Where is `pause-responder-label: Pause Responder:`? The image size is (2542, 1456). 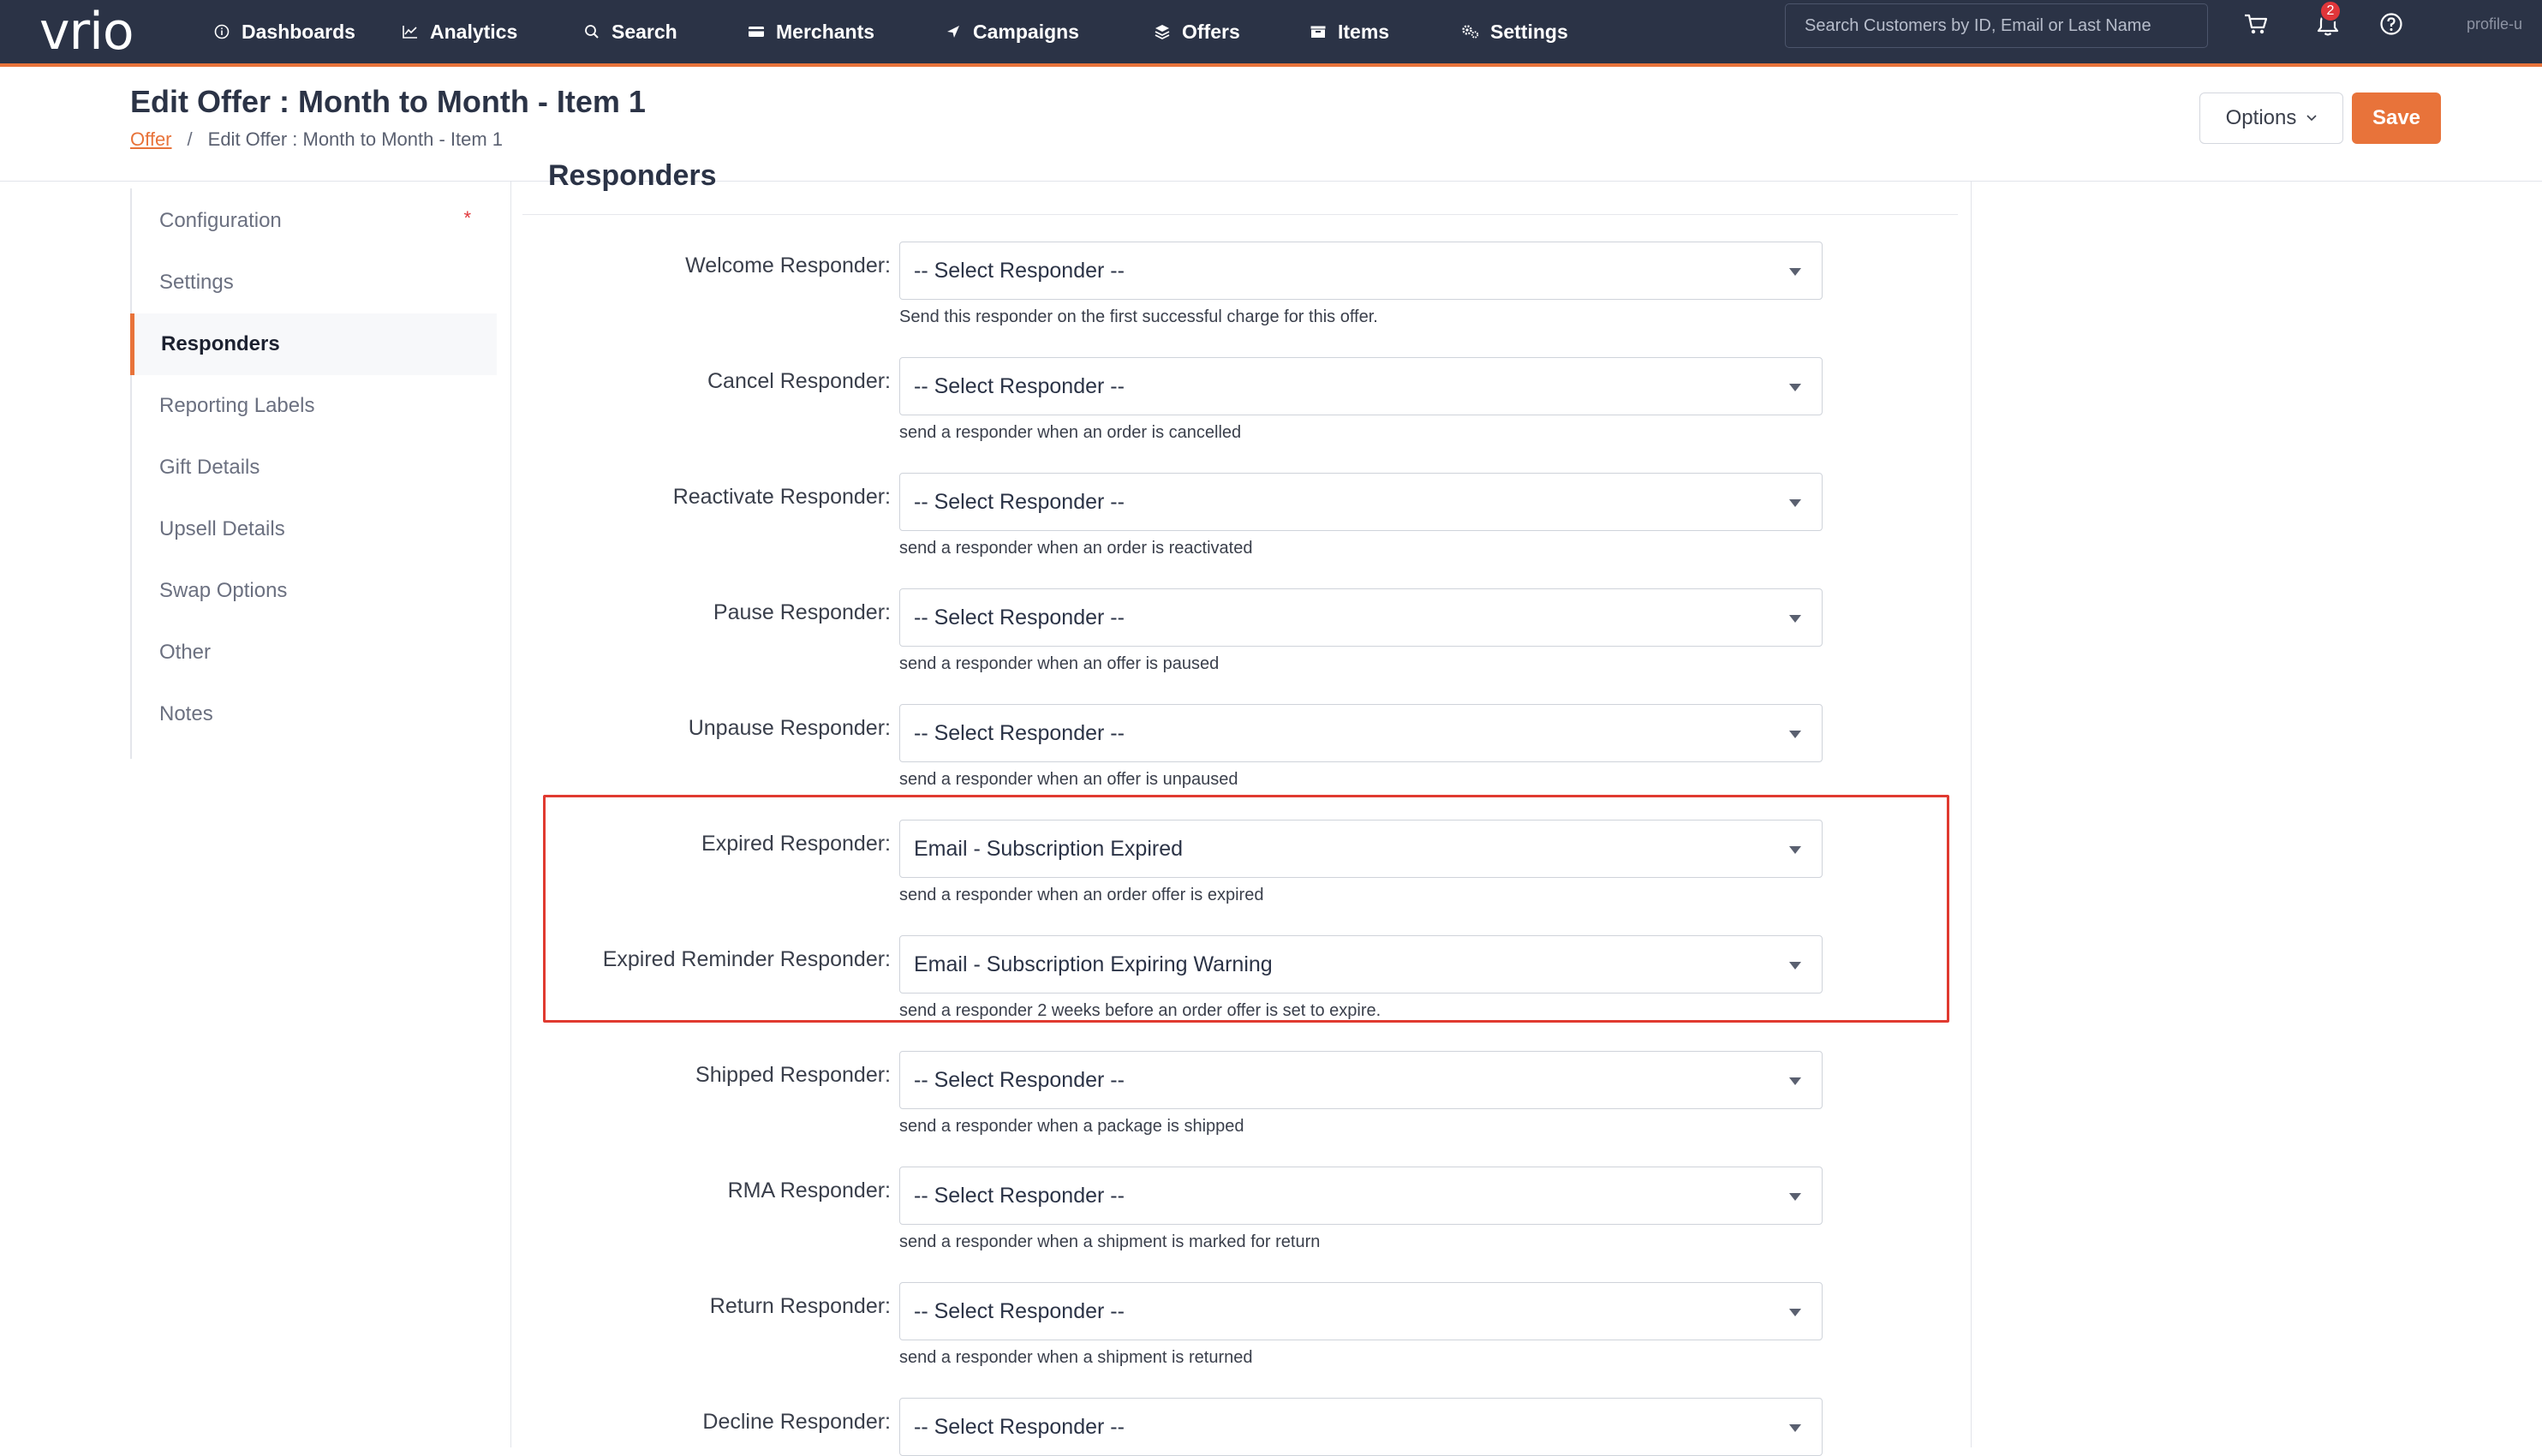
pause-responder-label: Pause Responder: is located at coordinates (802, 612).